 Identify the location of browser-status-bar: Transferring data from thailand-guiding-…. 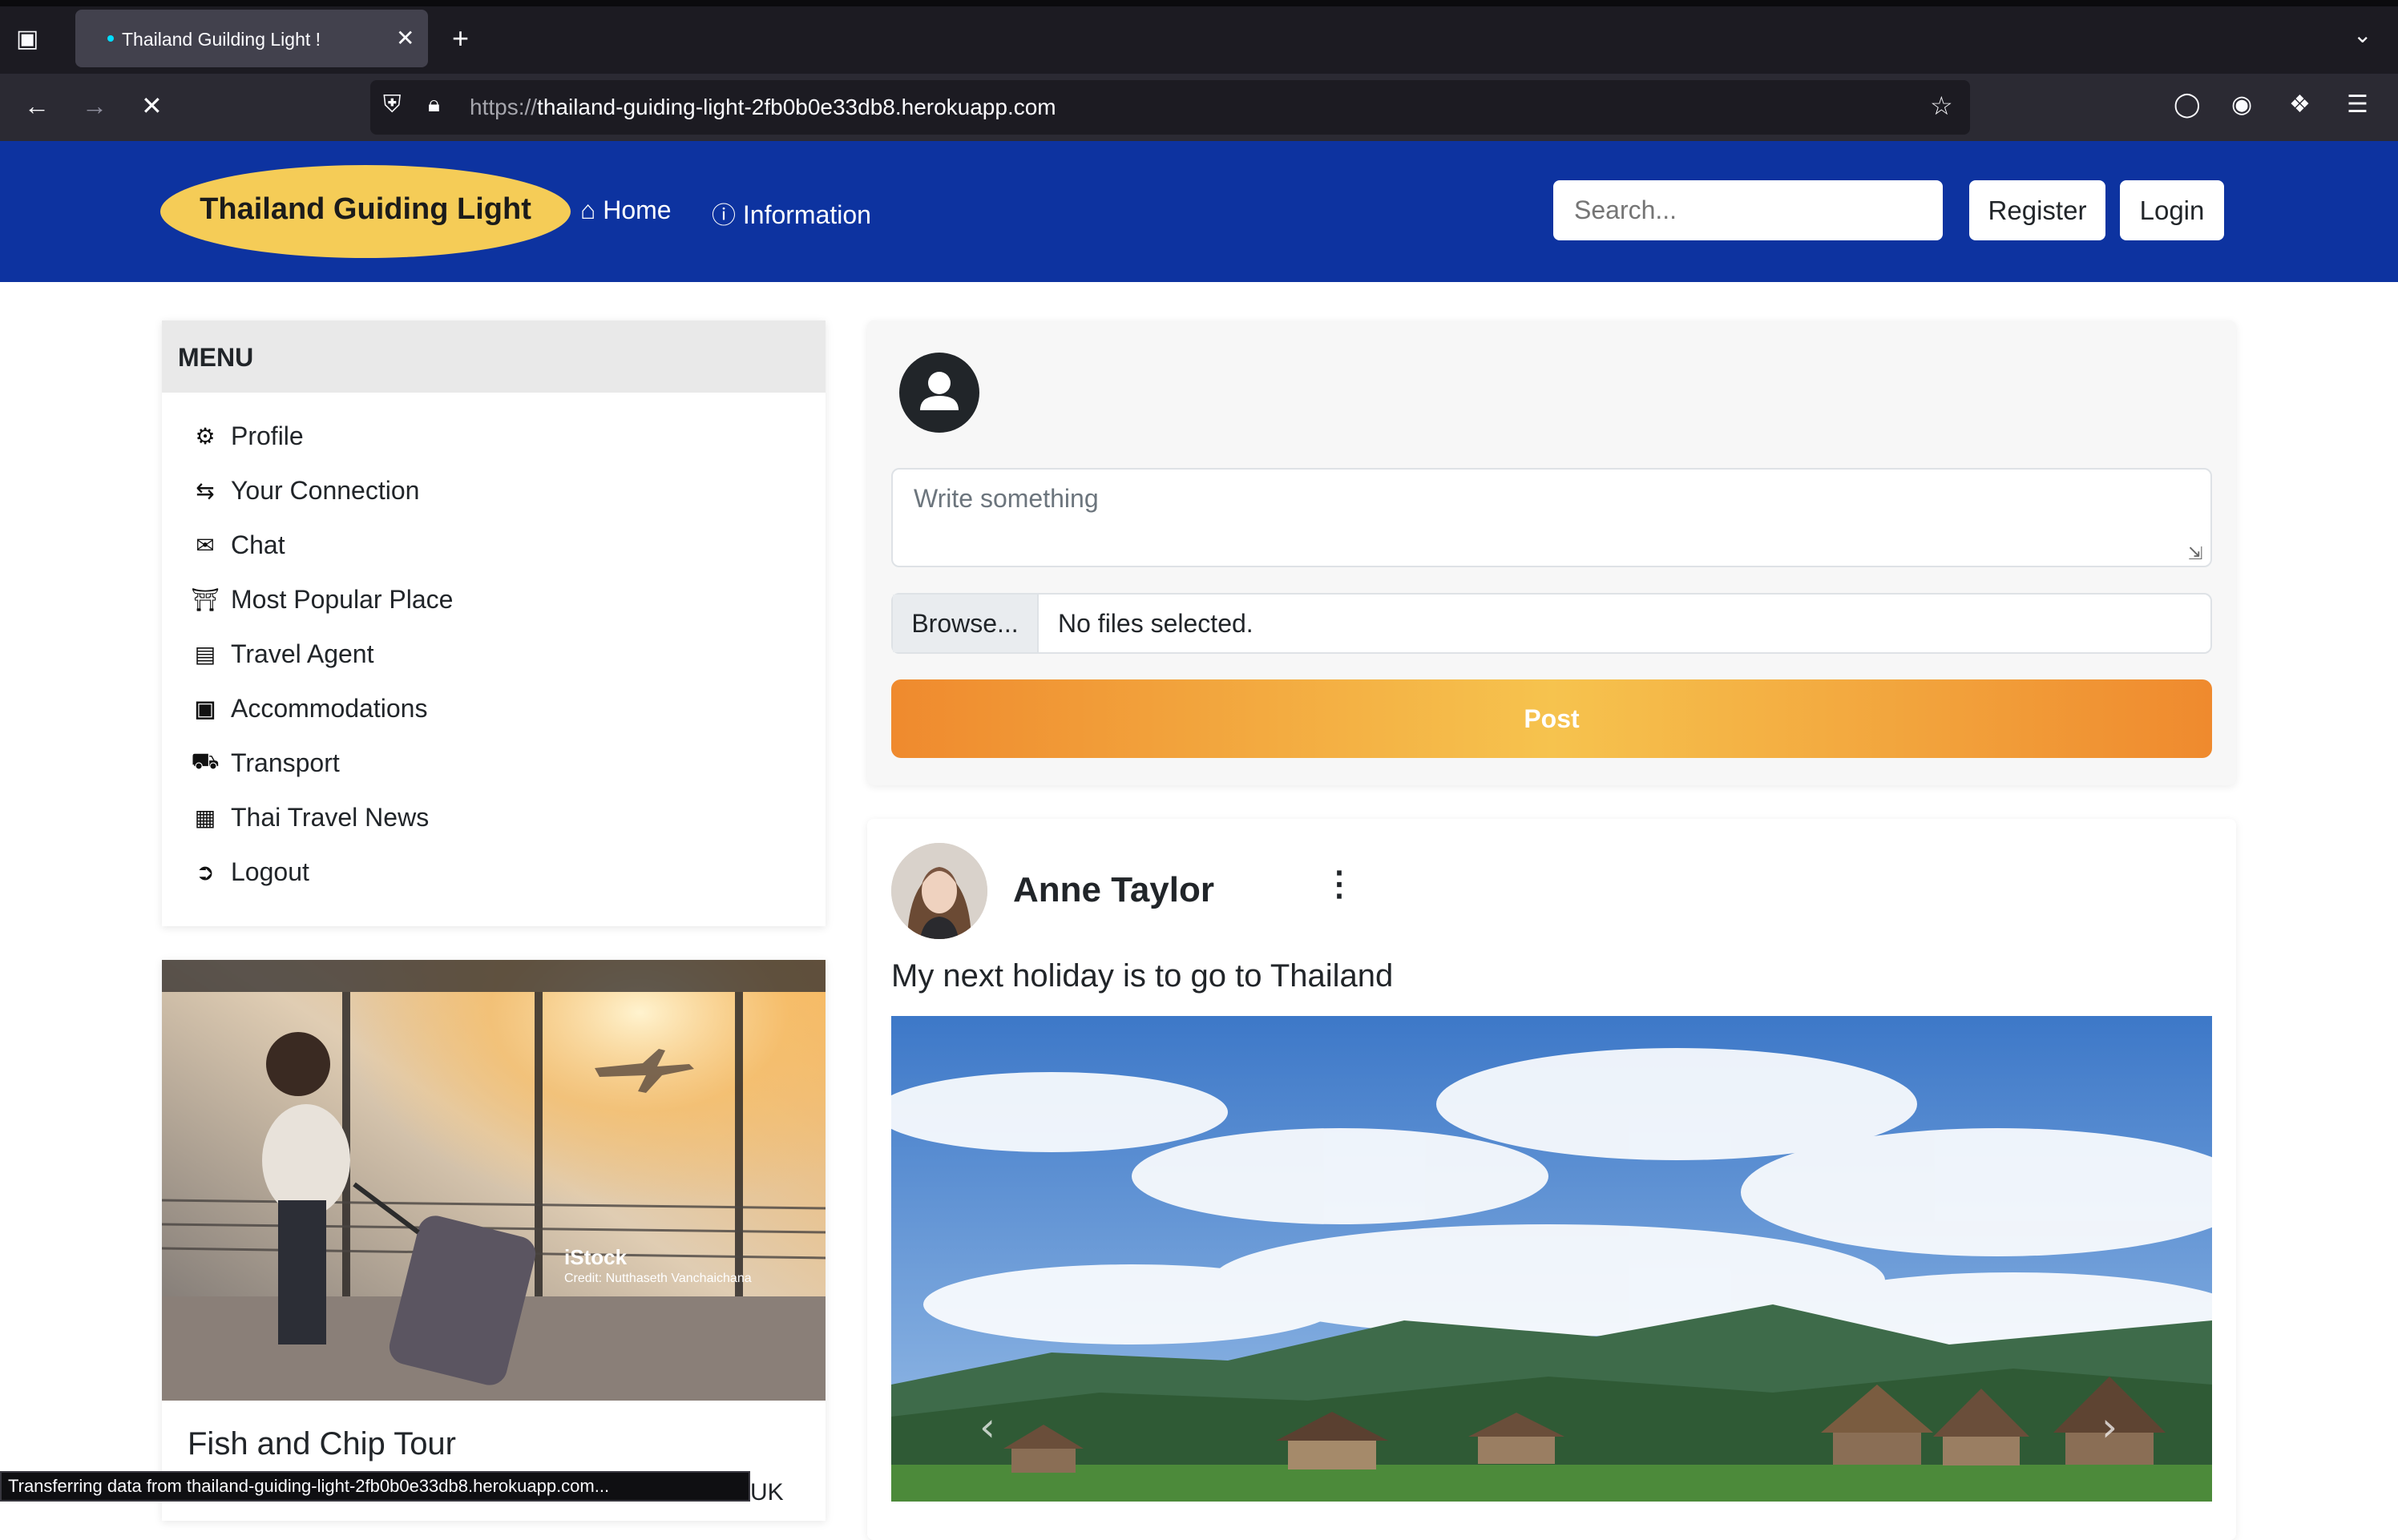
(375, 1487).